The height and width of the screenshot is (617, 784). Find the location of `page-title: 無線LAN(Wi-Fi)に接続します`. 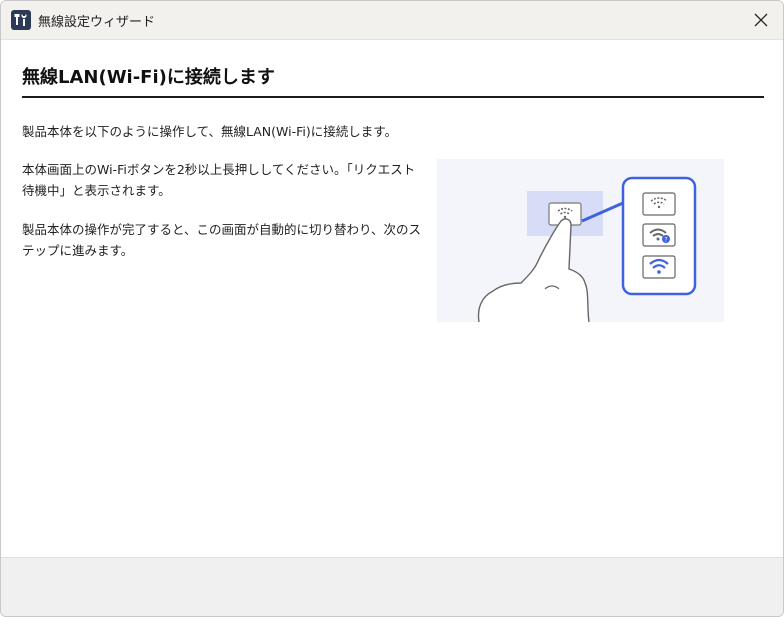

page-title: 無線LAN(Wi-Fi)に接続します is located at coordinates (148, 77).